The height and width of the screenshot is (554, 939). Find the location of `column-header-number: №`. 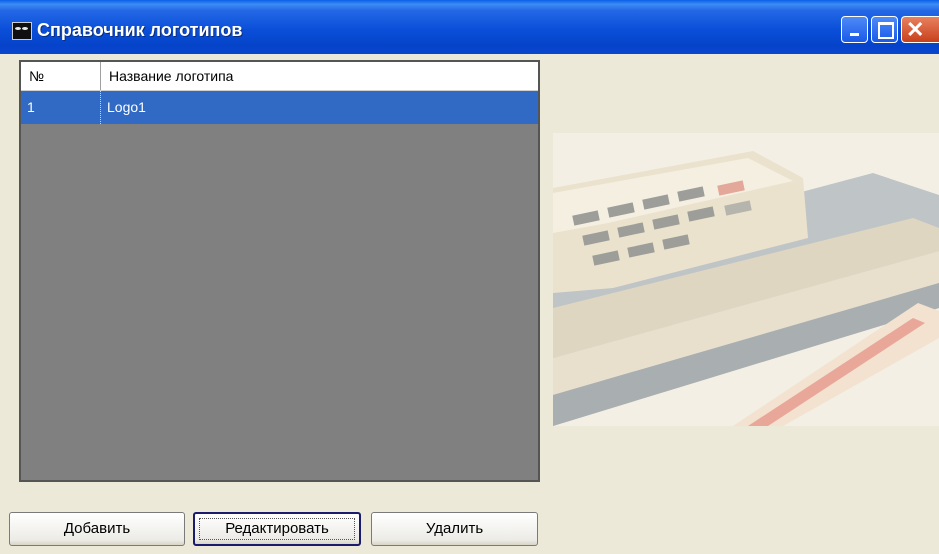

column-header-number: № is located at coordinates (61, 76).